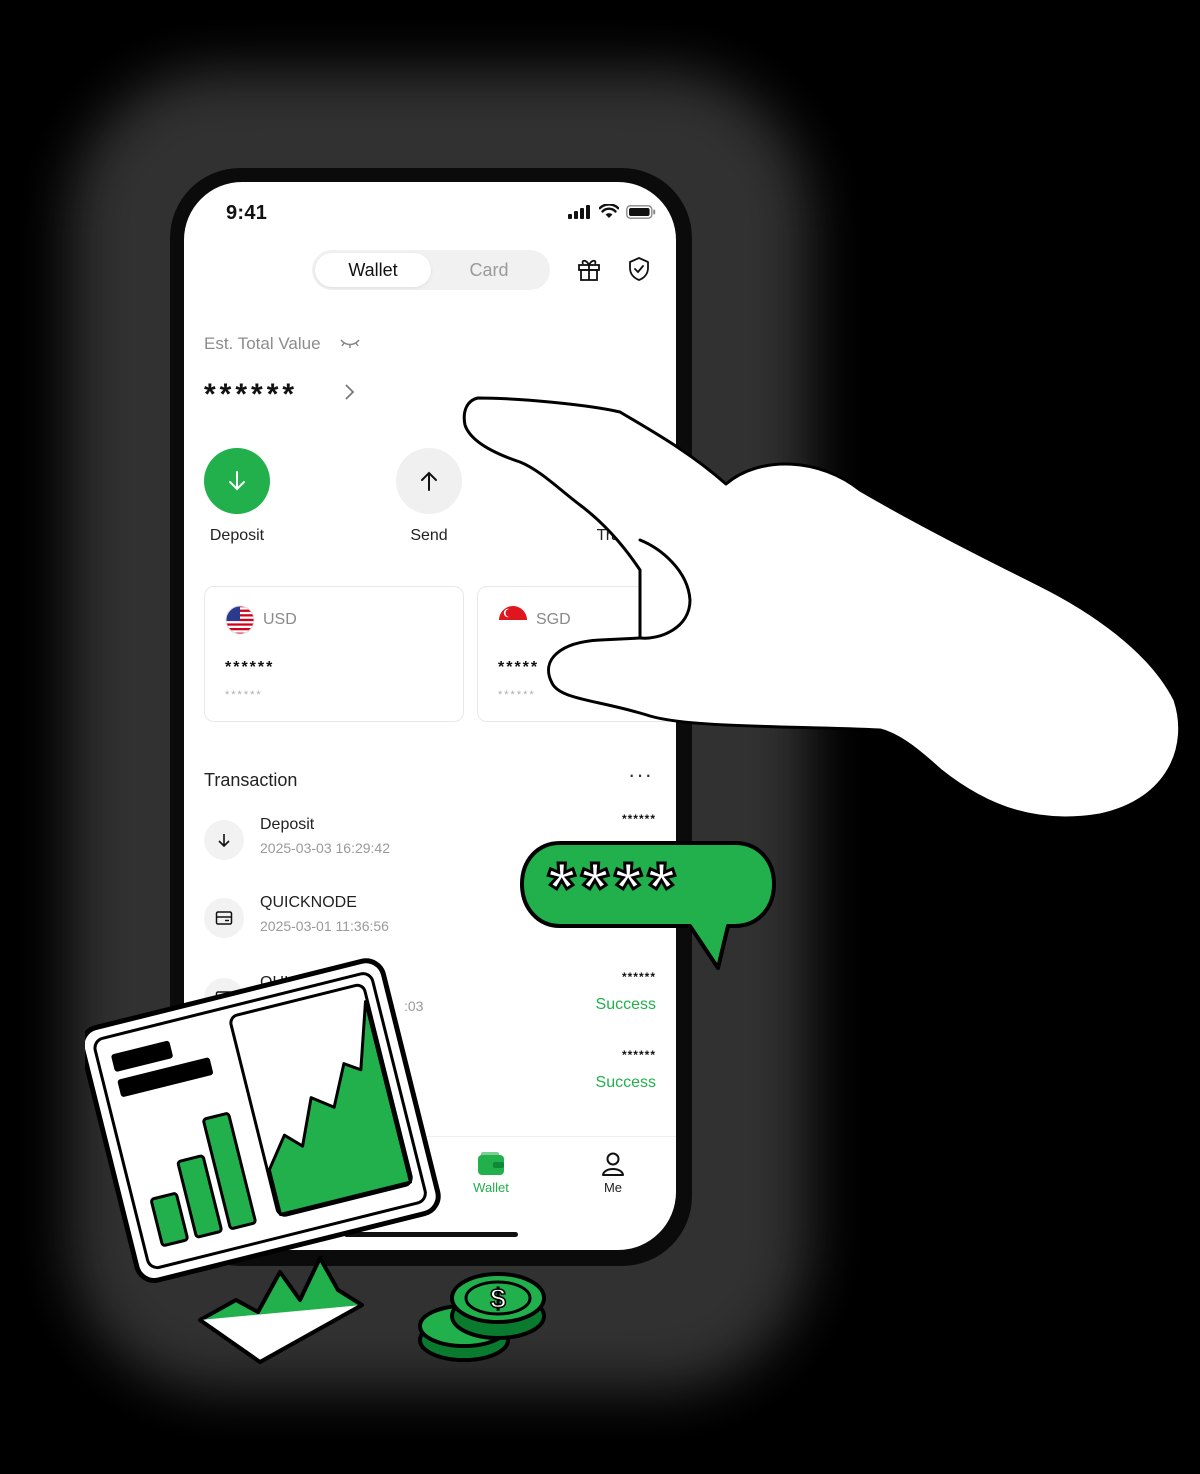 This screenshot has height=1474, width=1200. Describe the element at coordinates (263, 1161) in the screenshot. I see `chart-tablet-illustration` at that location.